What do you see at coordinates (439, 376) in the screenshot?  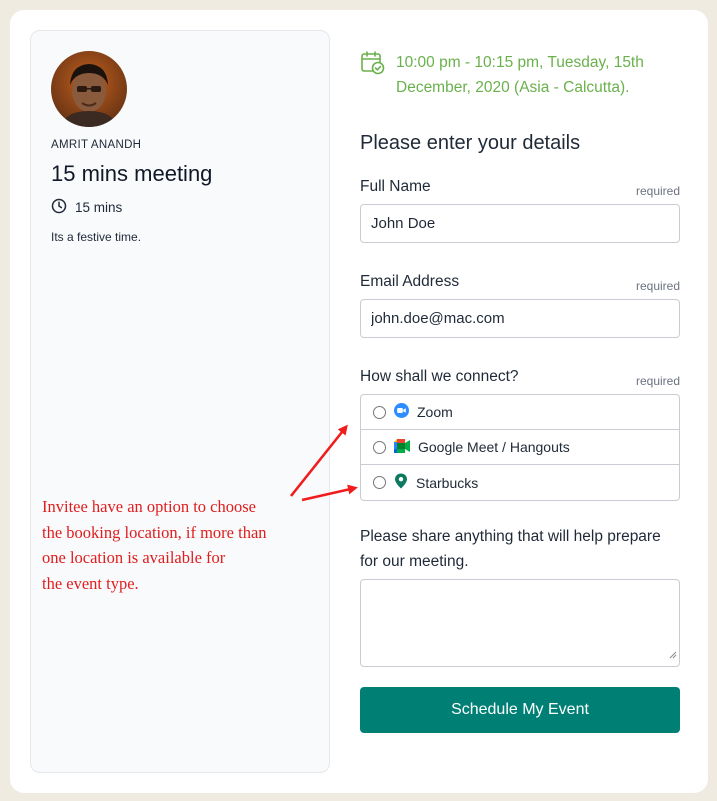 I see `connect-label: How shall we connect?` at bounding box center [439, 376].